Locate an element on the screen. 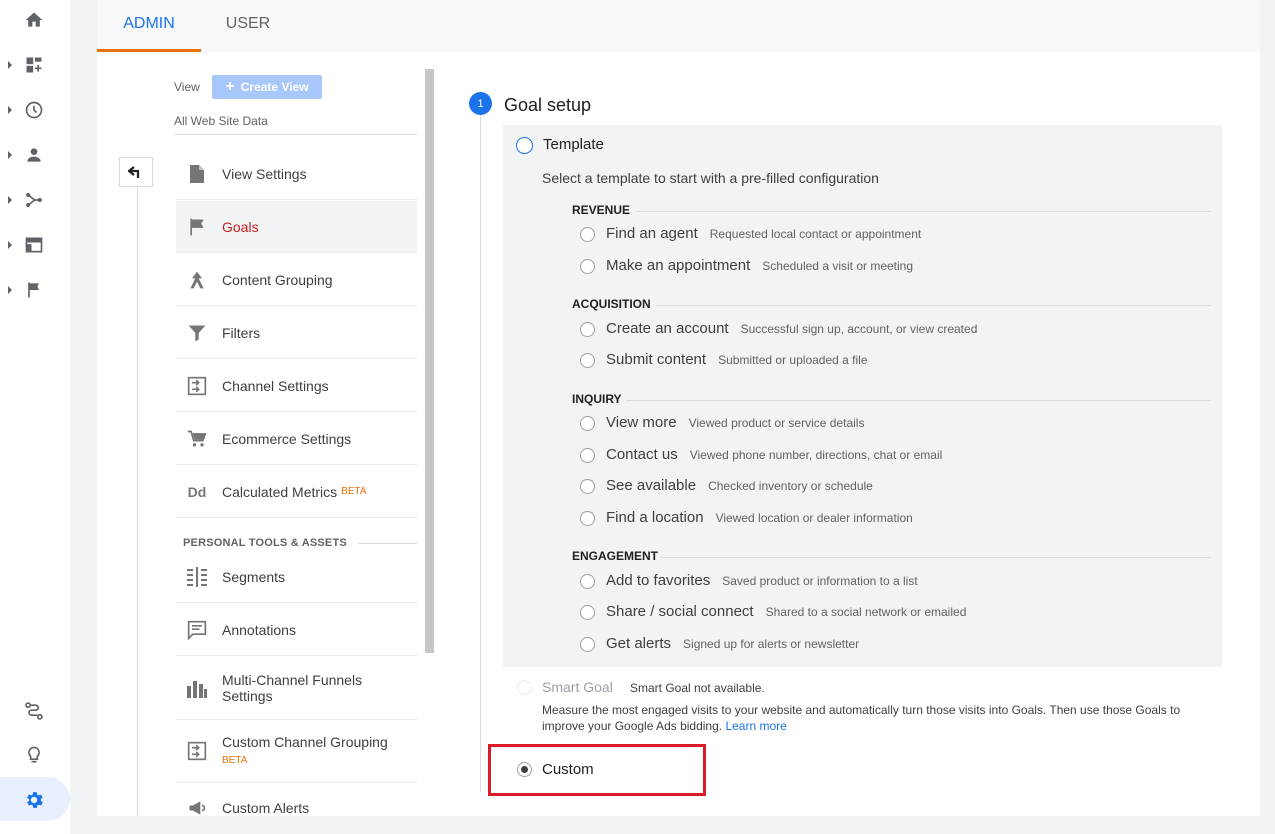  option-description: Requested local contact or appointment is located at coordinates (815, 234).